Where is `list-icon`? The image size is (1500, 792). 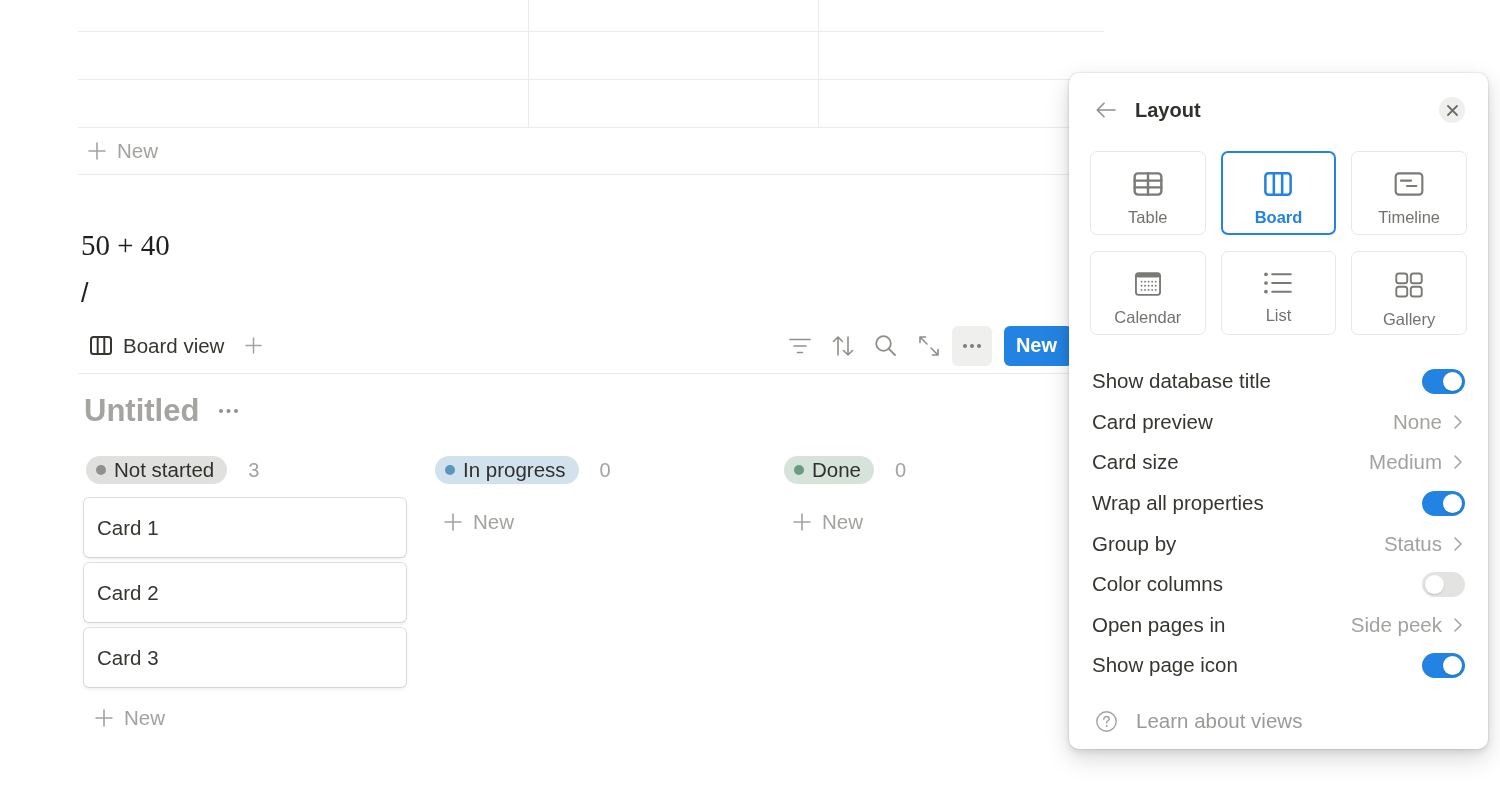
list-icon is located at coordinates (1278, 283).